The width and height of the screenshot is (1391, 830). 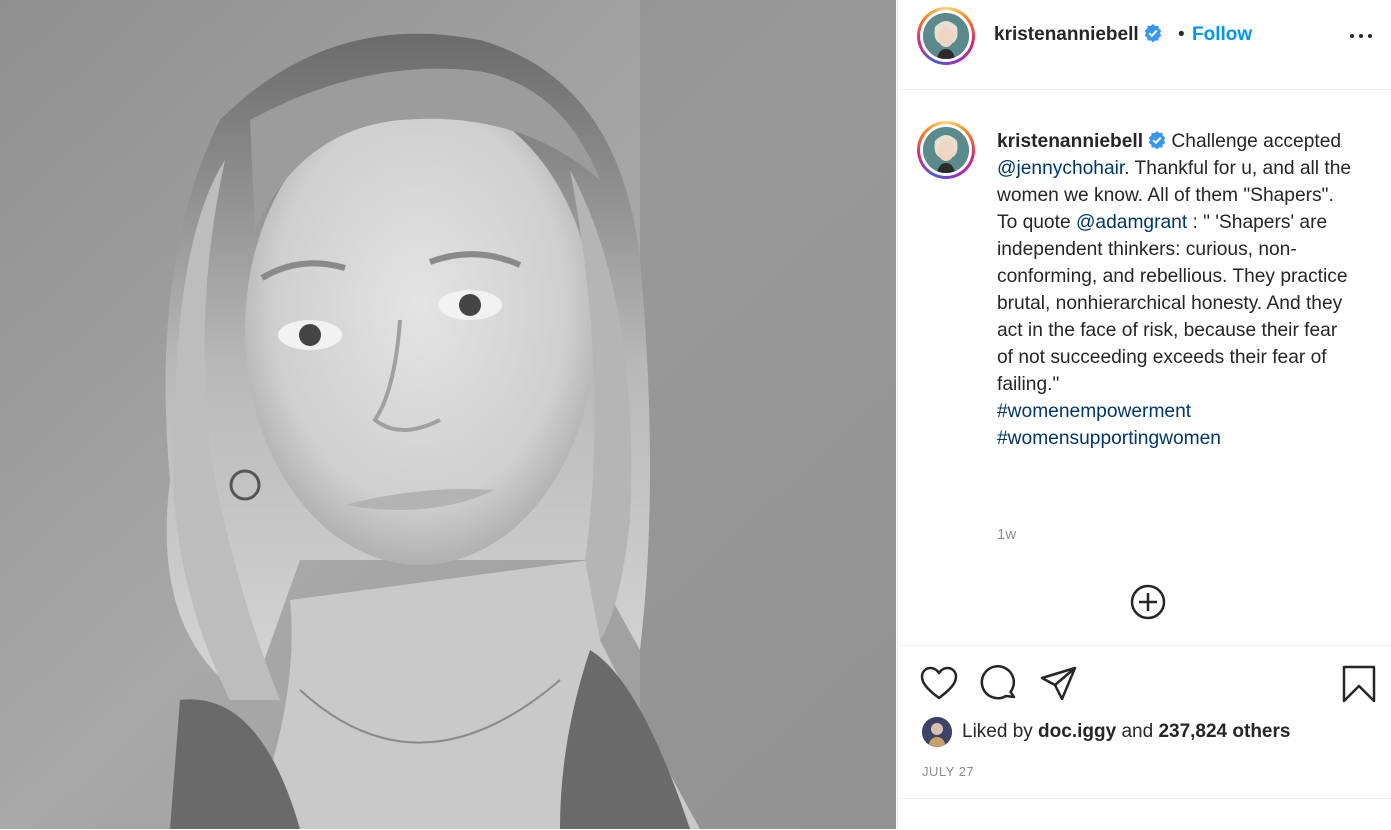 I want to click on post-date: JULY 27, so click(x=948, y=771).